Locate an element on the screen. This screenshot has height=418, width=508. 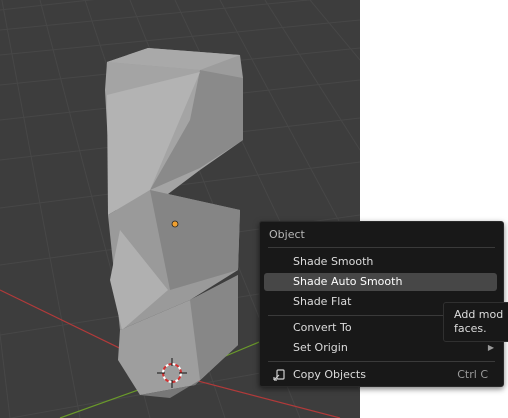
menu-title: Object is located at coordinates (287, 234).